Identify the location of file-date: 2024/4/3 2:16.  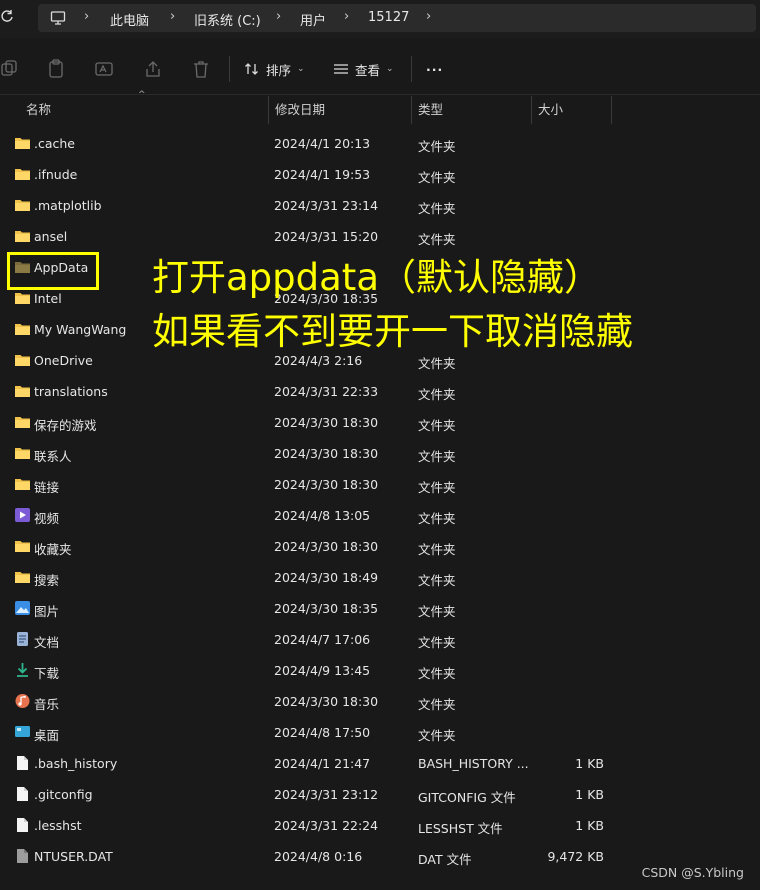
(318, 360).